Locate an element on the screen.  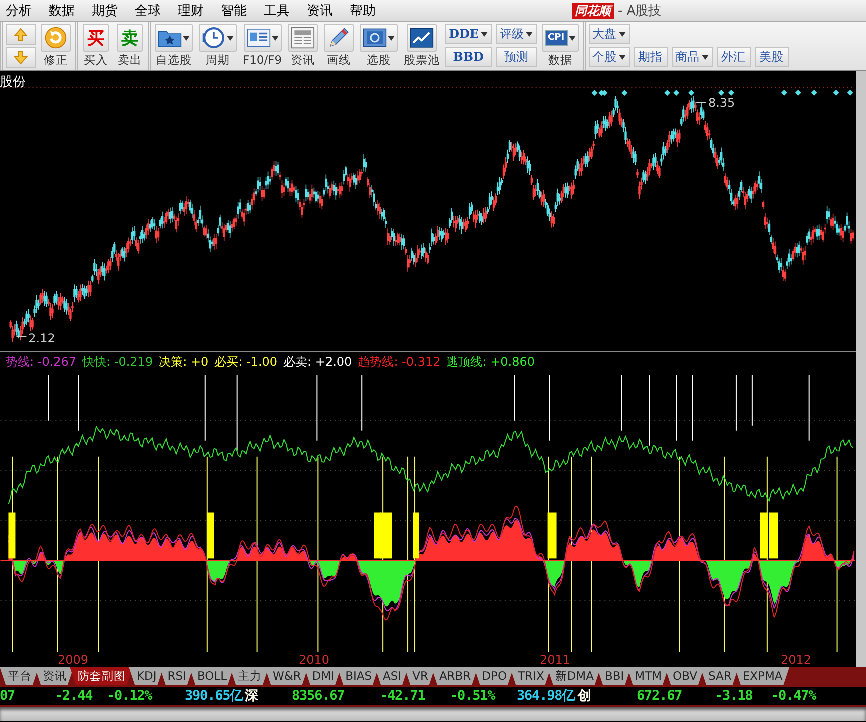
market-label: 深 is located at coordinates (251, 696).